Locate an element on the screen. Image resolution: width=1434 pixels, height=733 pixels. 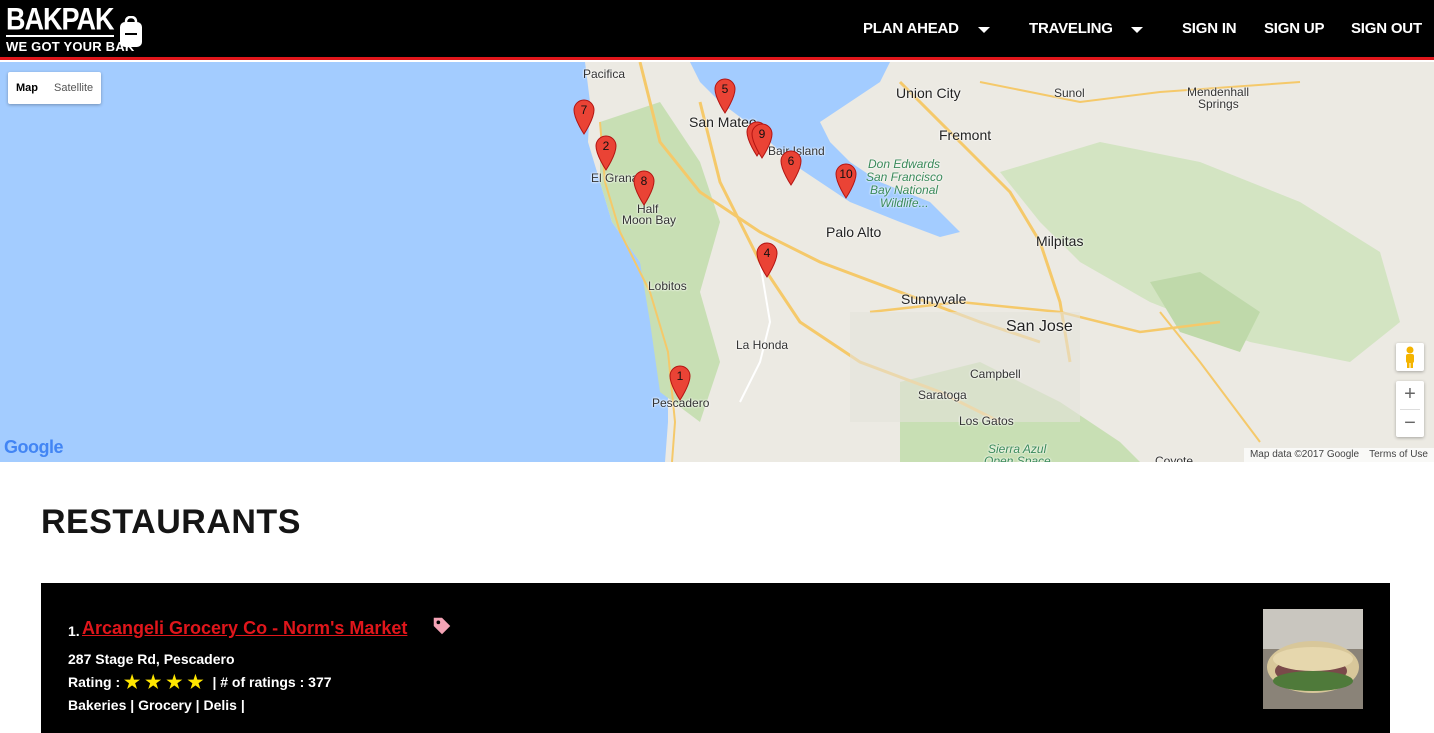
map-type-map-button: Map is located at coordinates (27, 88).